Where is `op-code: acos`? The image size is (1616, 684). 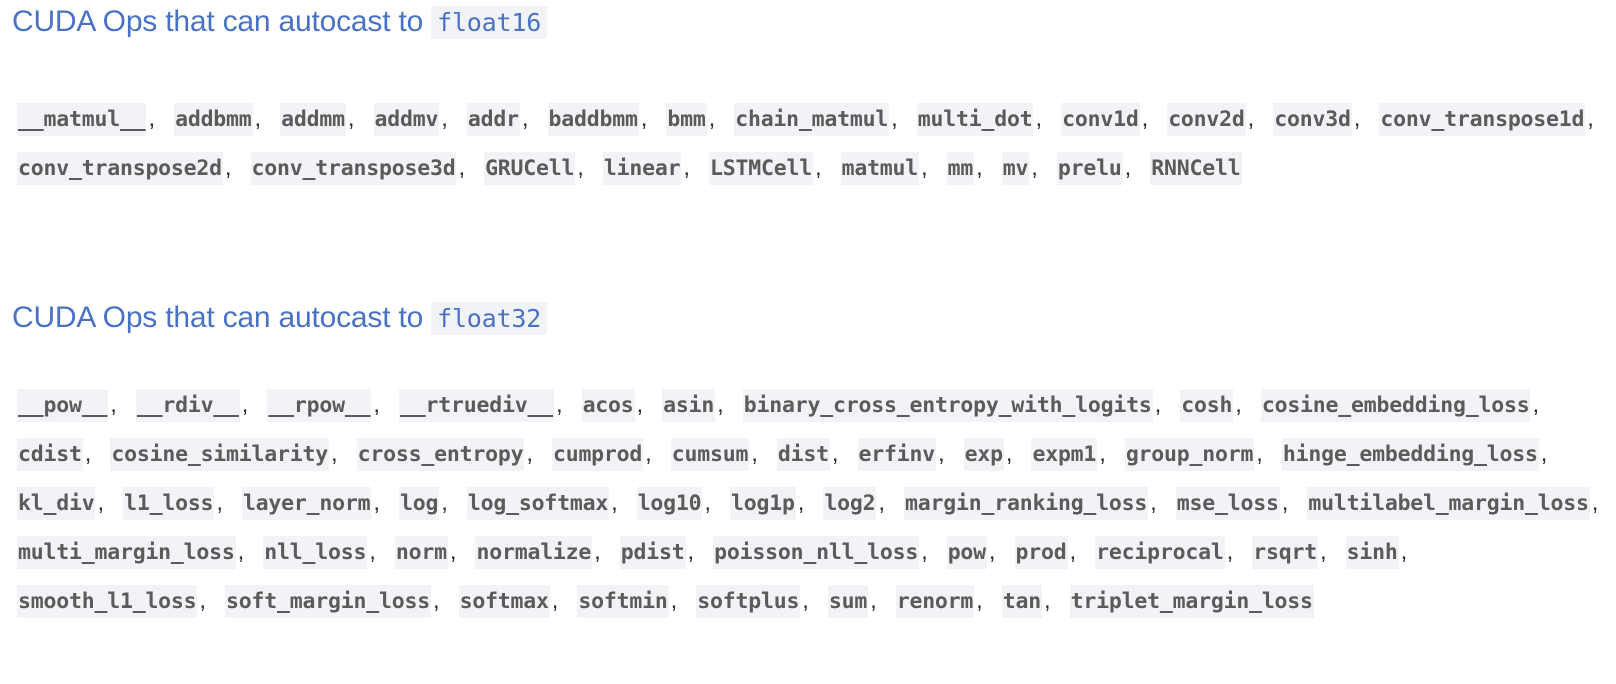
op-code: acos is located at coordinates (608, 405).